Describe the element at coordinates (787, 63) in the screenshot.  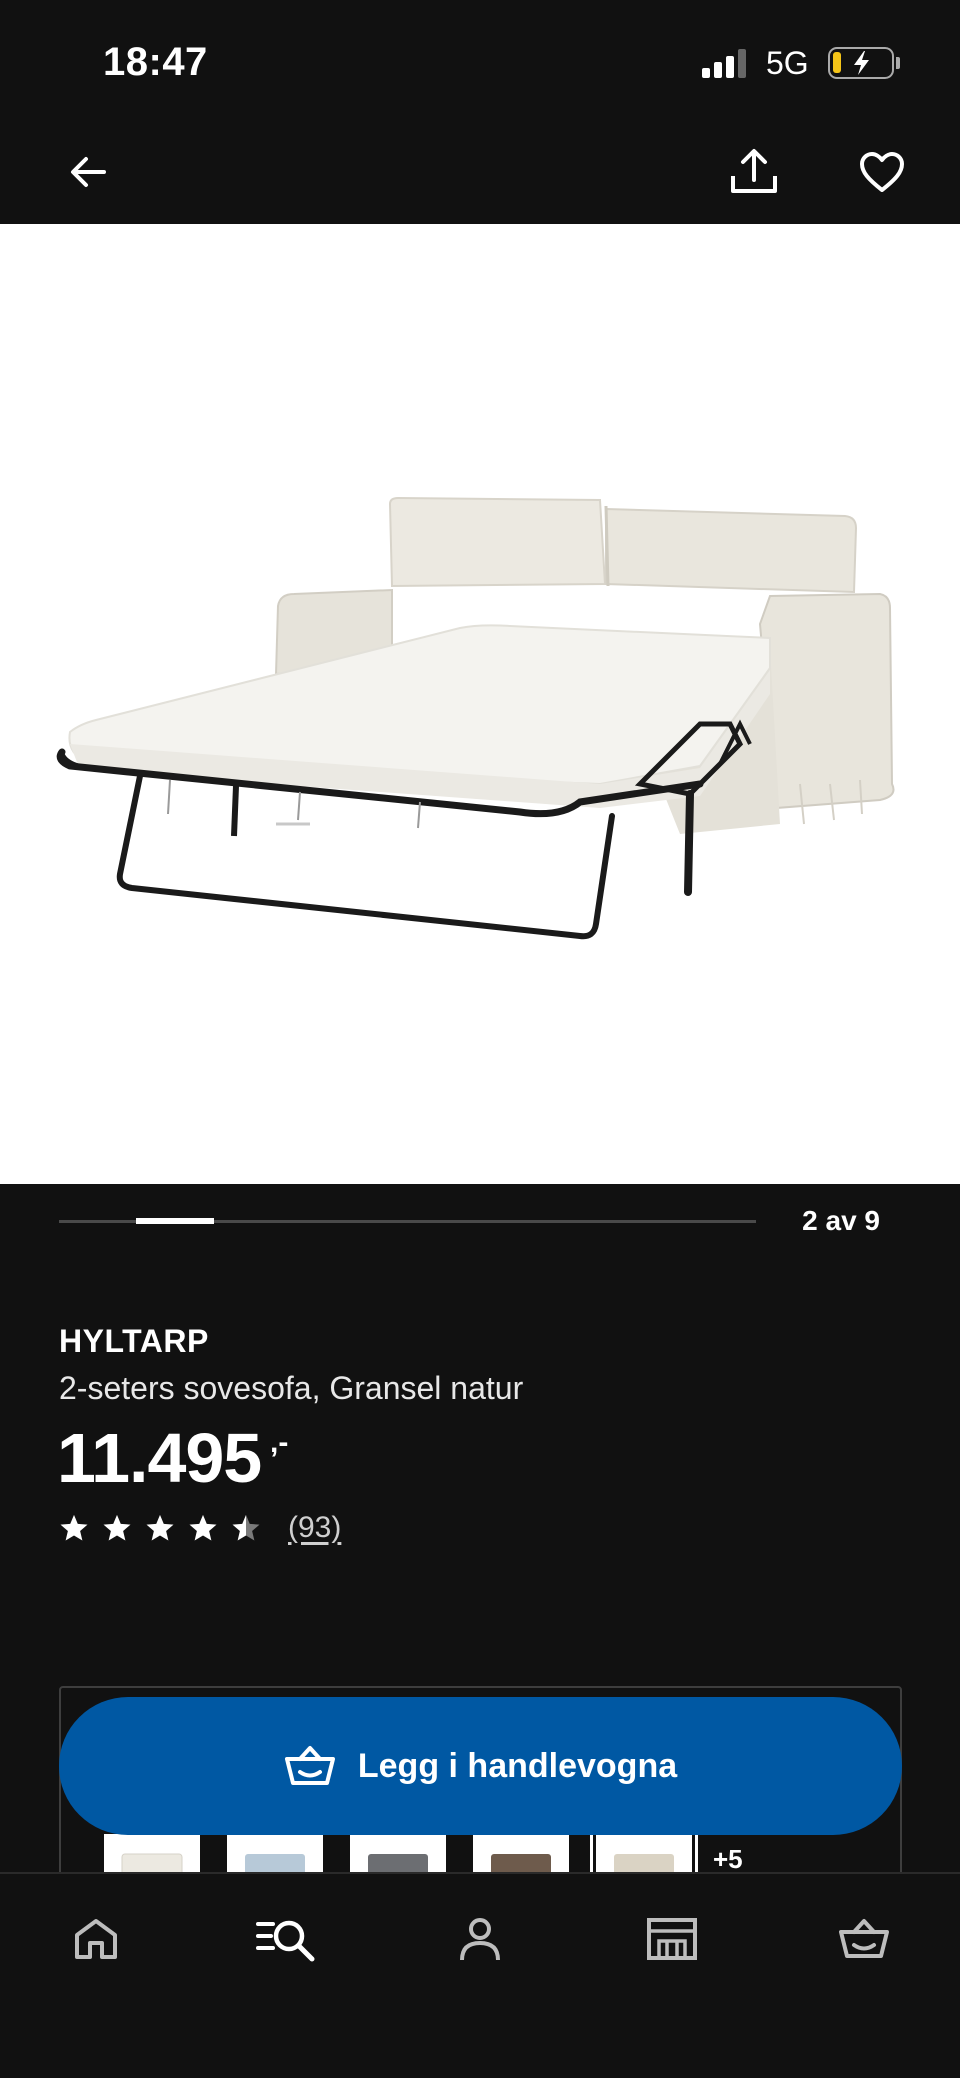
I see `network-label: 5G` at that location.